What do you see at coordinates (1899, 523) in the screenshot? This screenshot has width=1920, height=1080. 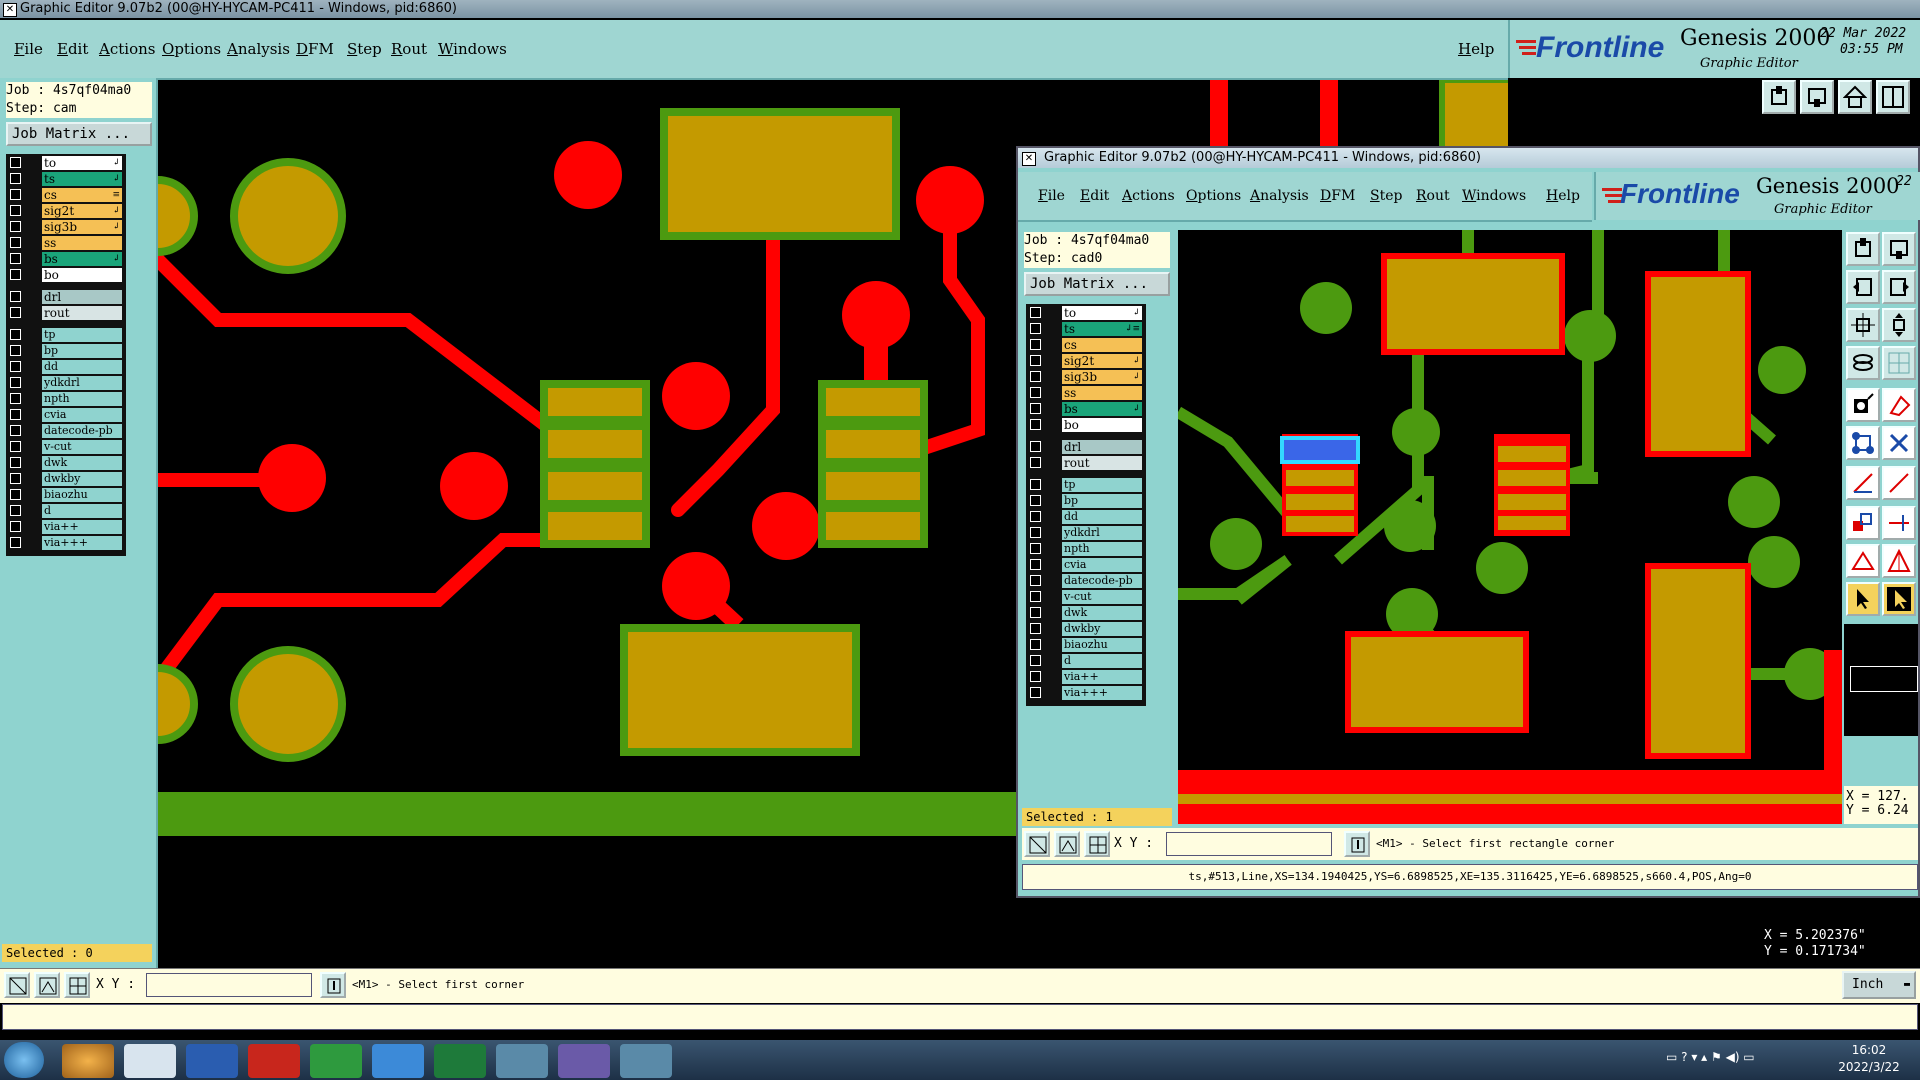 I see `sub-tb-cut-icon` at bounding box center [1899, 523].